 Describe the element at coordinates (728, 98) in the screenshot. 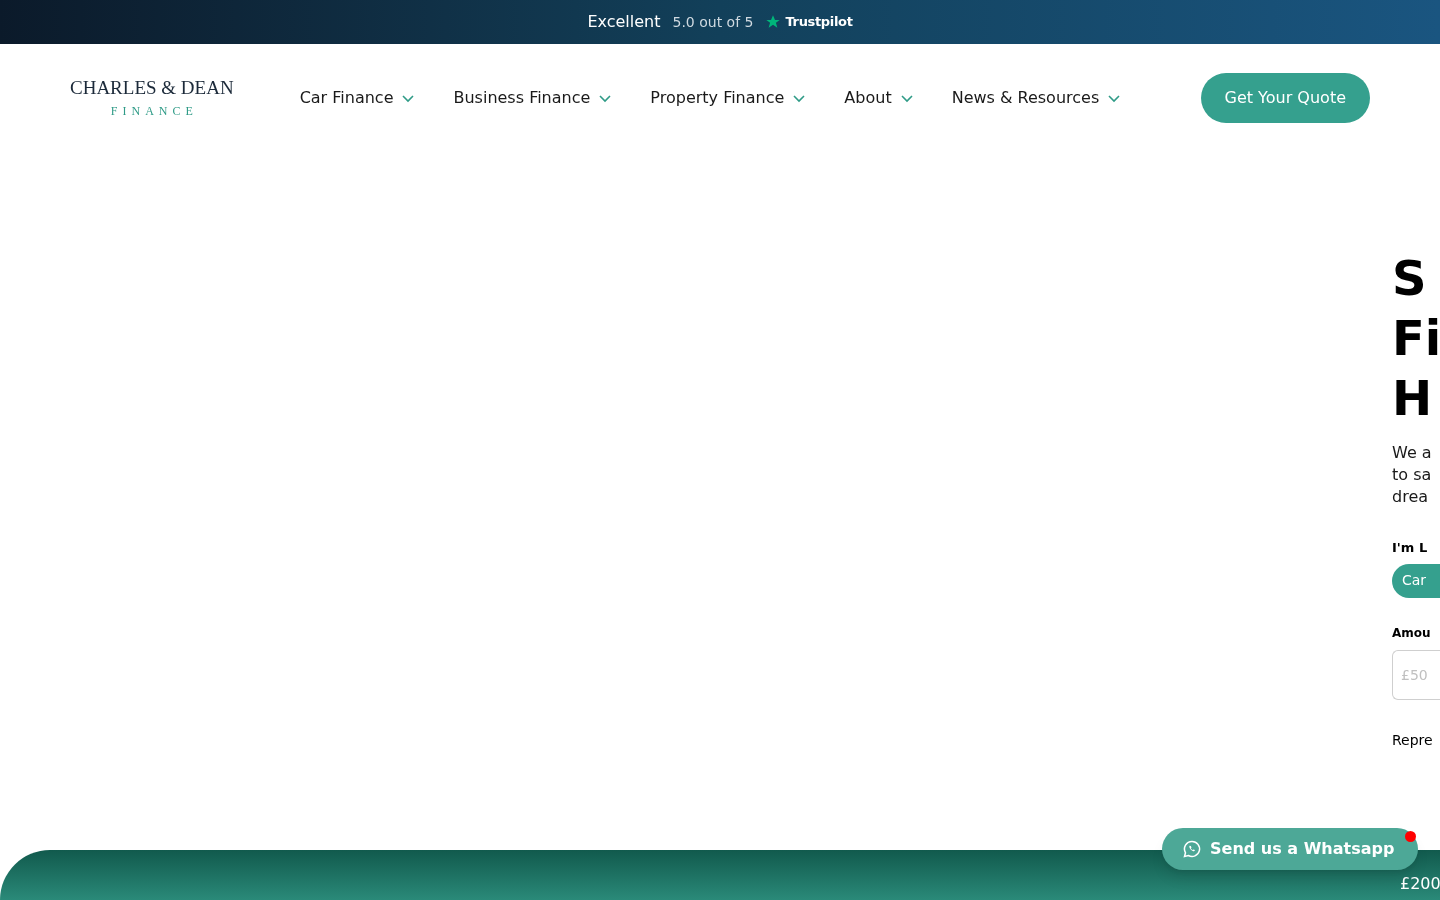

I see `nav-link: Property Finance` at that location.